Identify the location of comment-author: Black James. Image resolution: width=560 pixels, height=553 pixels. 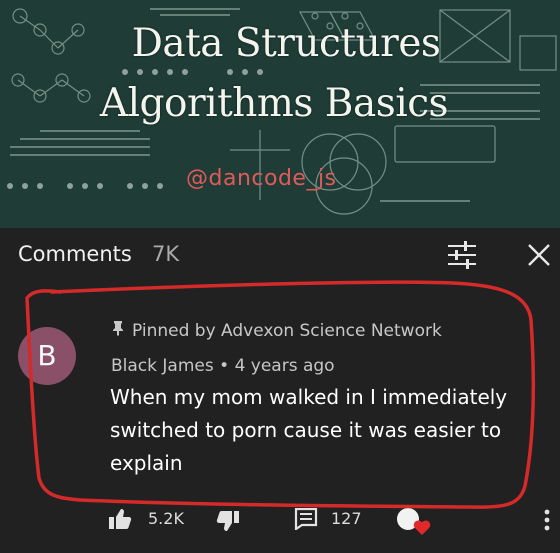
(162, 366).